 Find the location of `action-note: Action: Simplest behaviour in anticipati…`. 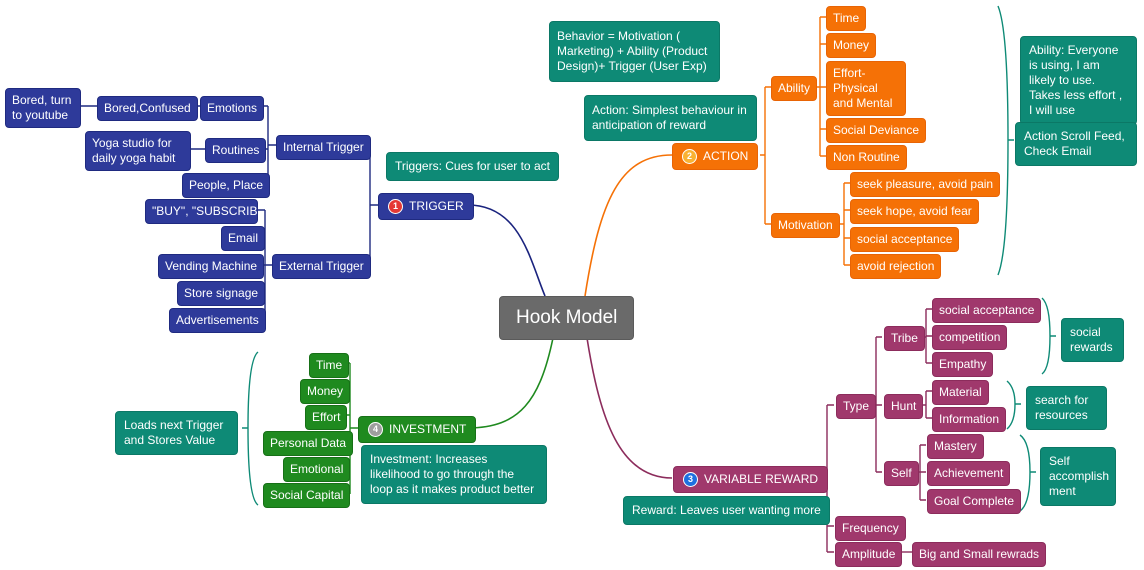

action-note: Action: Simplest behaviour in anticipati… is located at coordinates (670, 118).